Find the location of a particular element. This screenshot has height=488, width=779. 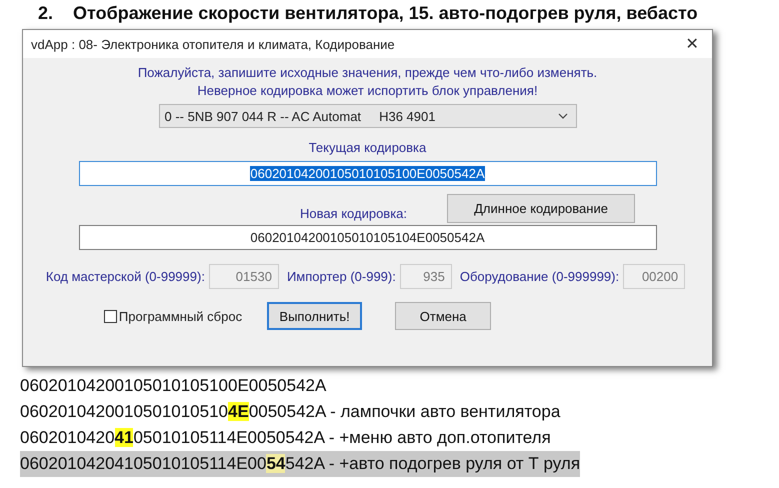

checkbox is located at coordinates (110, 316).